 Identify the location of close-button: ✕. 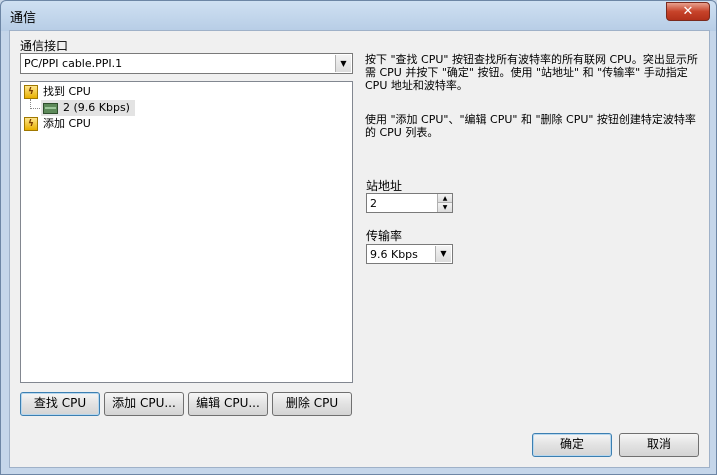
(688, 11).